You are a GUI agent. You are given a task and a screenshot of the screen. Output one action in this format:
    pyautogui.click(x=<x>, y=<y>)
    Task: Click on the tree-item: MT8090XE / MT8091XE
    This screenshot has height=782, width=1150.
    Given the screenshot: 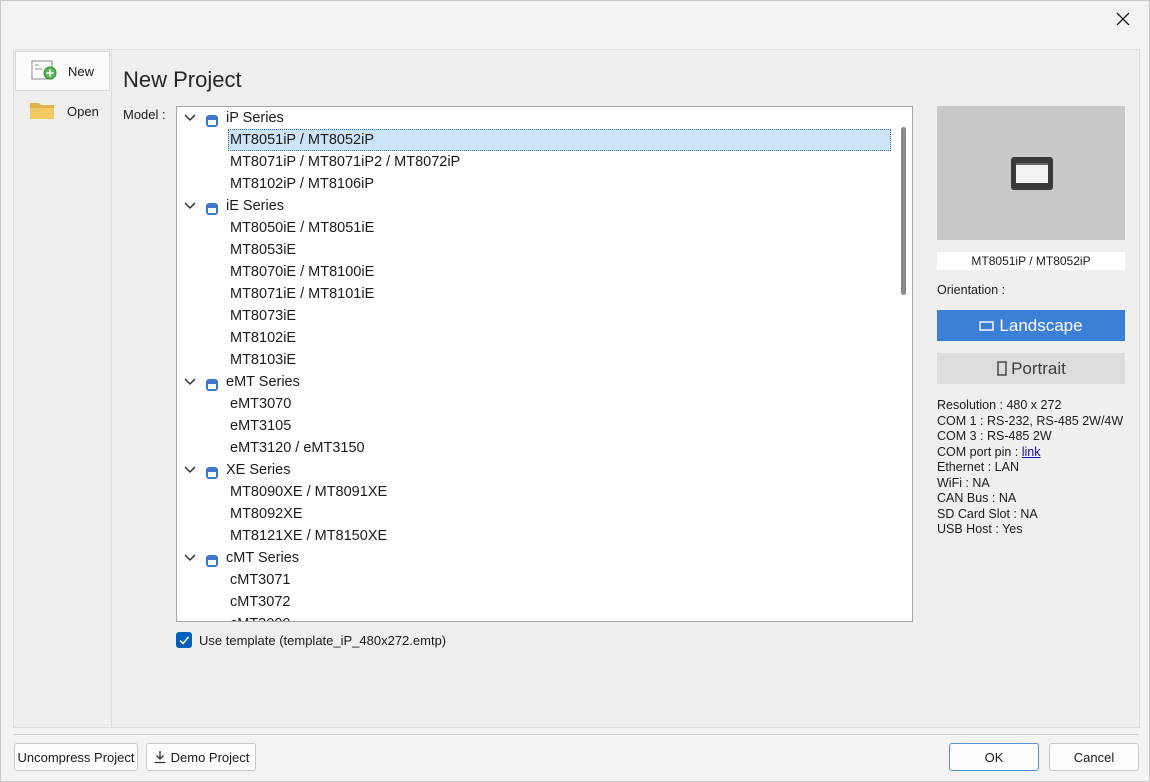 What is the action you would take?
    pyautogui.click(x=559, y=492)
    